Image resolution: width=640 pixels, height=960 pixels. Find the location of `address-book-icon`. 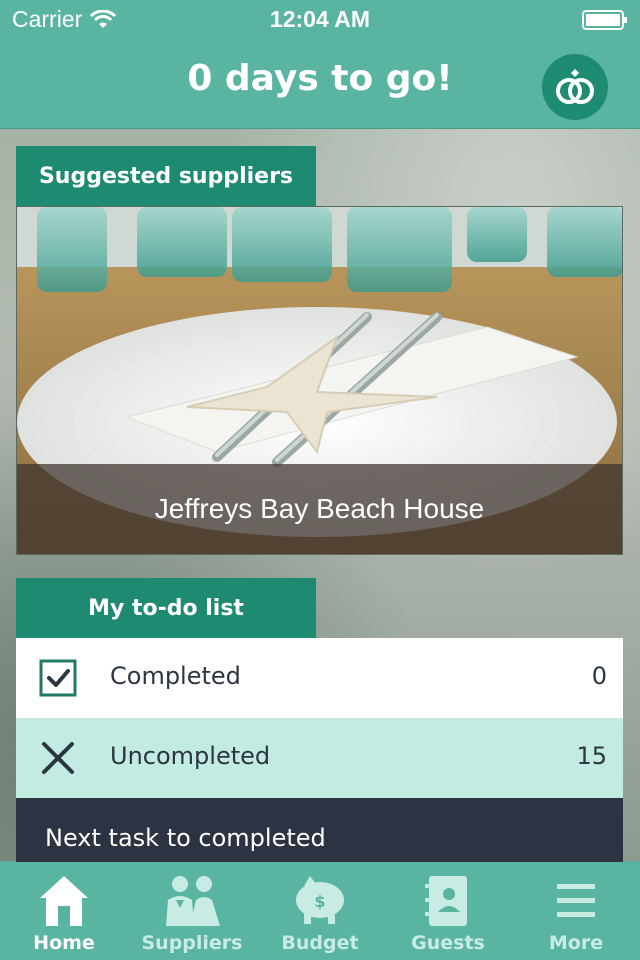

address-book-icon is located at coordinates (446, 901).